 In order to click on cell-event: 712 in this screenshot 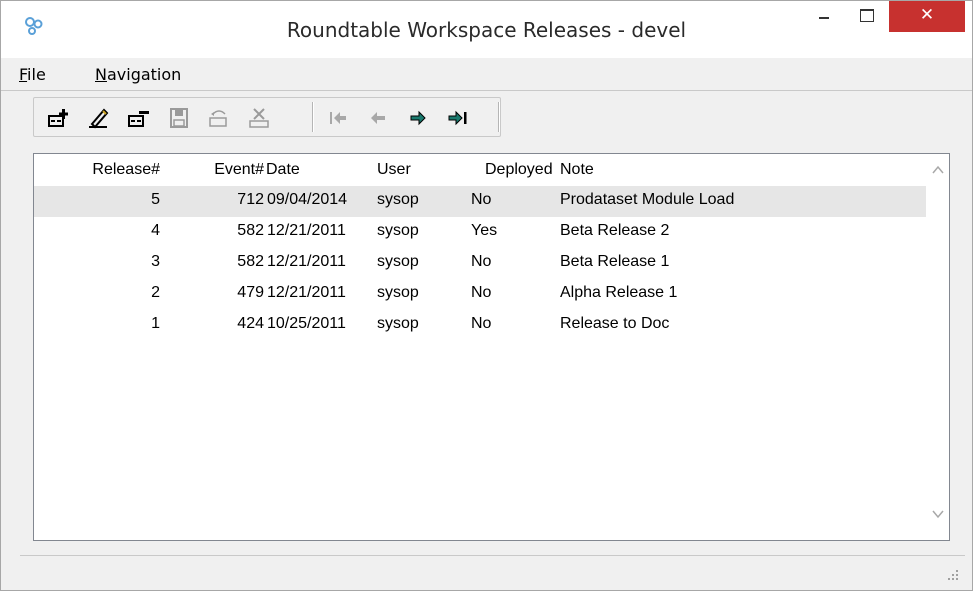, I will do `click(250, 199)`.